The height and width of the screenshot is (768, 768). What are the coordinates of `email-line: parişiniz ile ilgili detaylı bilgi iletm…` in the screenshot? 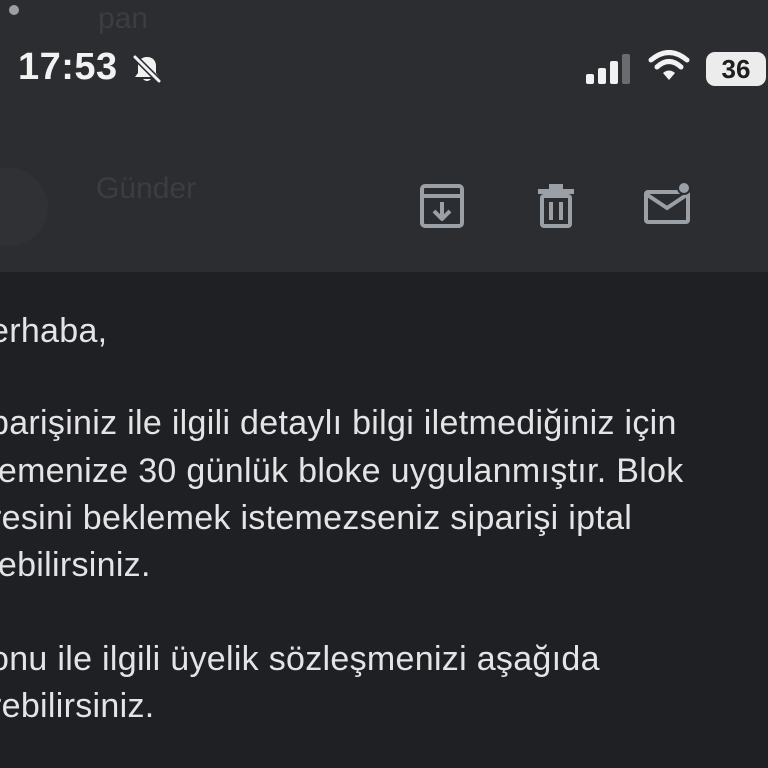 It's located at (338, 423).